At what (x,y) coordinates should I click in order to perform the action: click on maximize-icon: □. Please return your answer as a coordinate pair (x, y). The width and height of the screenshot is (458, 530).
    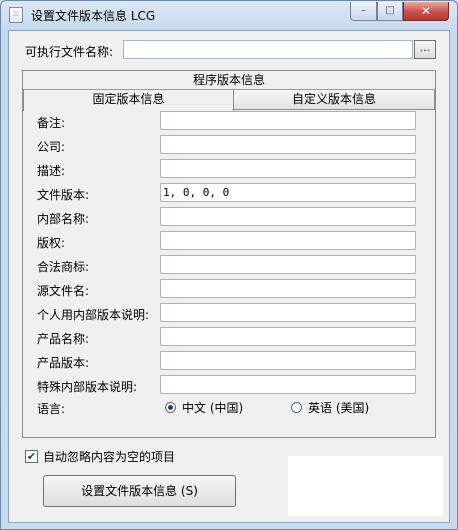
    Looking at the image, I should click on (390, 10).